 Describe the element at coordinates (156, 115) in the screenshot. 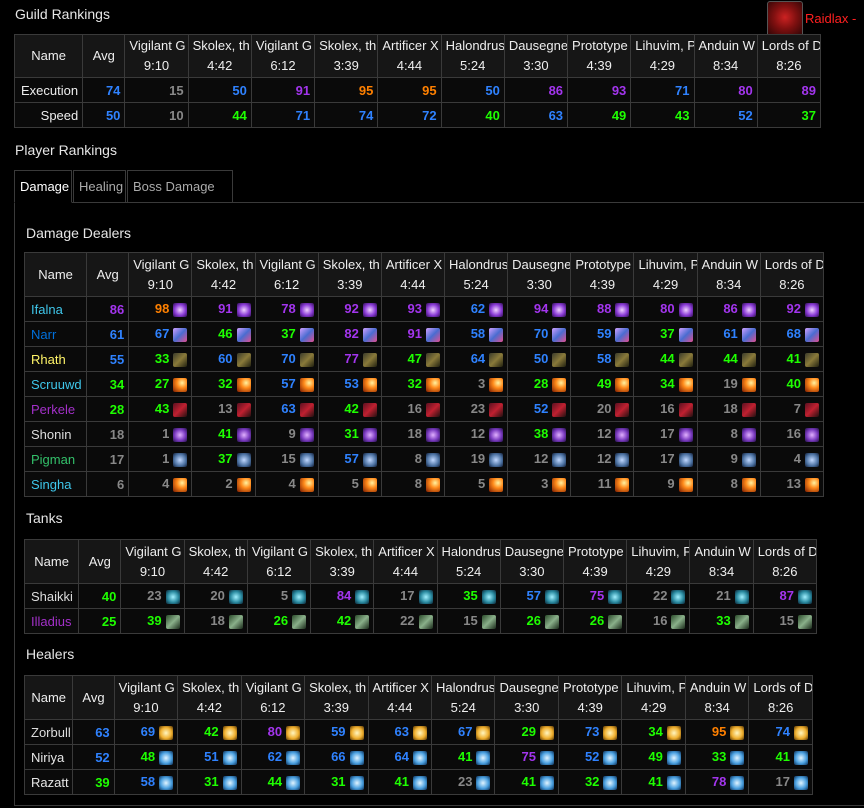

I see `rank-cell: 10` at that location.